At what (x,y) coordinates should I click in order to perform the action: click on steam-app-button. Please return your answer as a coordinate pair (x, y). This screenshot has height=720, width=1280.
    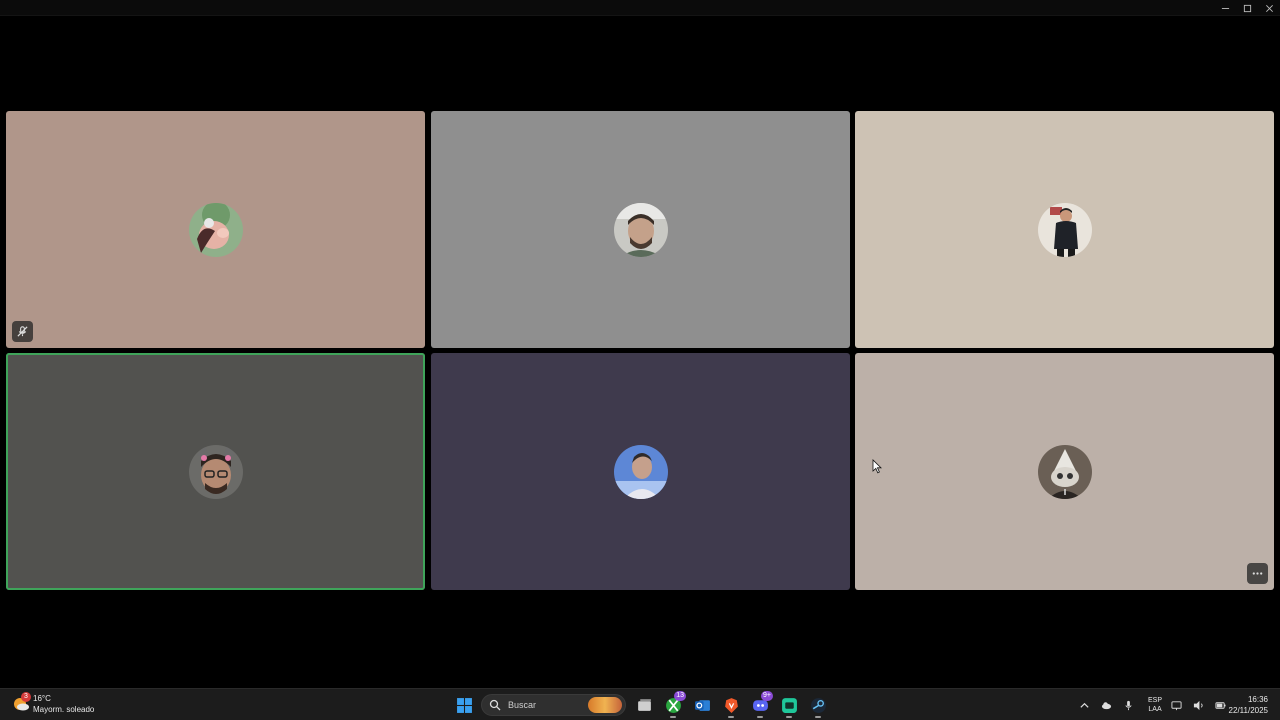
    Looking at the image, I should click on (818, 705).